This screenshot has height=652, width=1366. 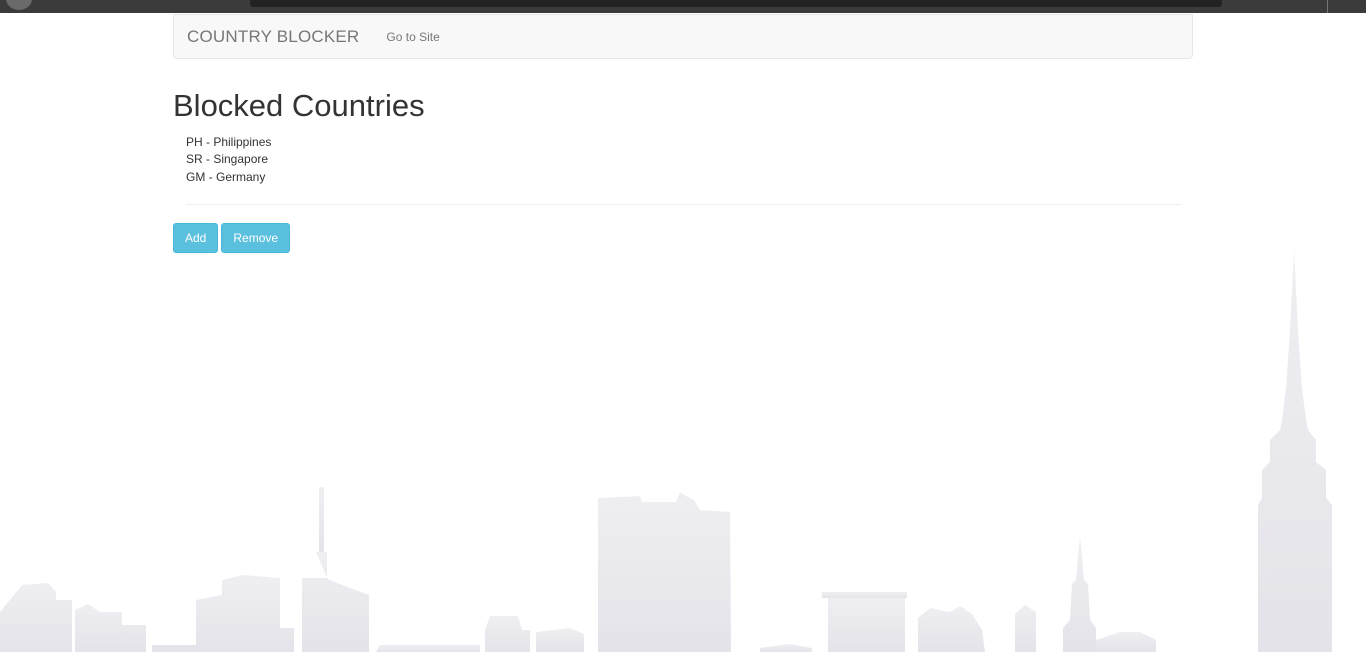 I want to click on remove-button: Remove, so click(x=256, y=238).